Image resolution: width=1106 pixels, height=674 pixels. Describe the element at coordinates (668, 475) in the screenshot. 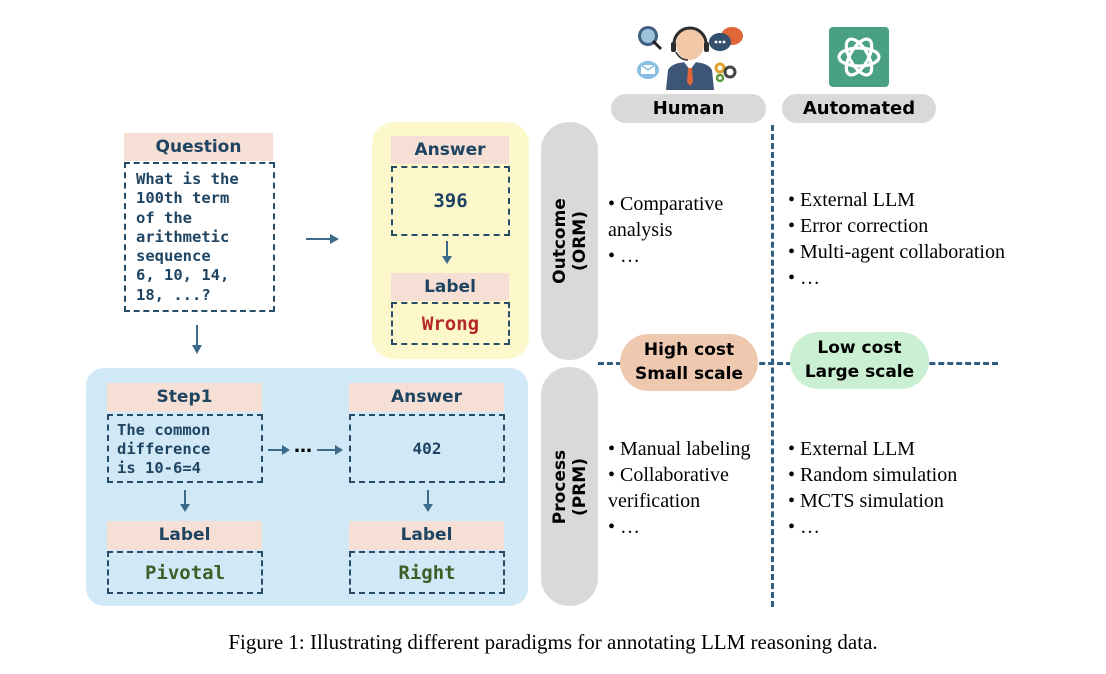

I see `cell-item: • Collaborative` at that location.